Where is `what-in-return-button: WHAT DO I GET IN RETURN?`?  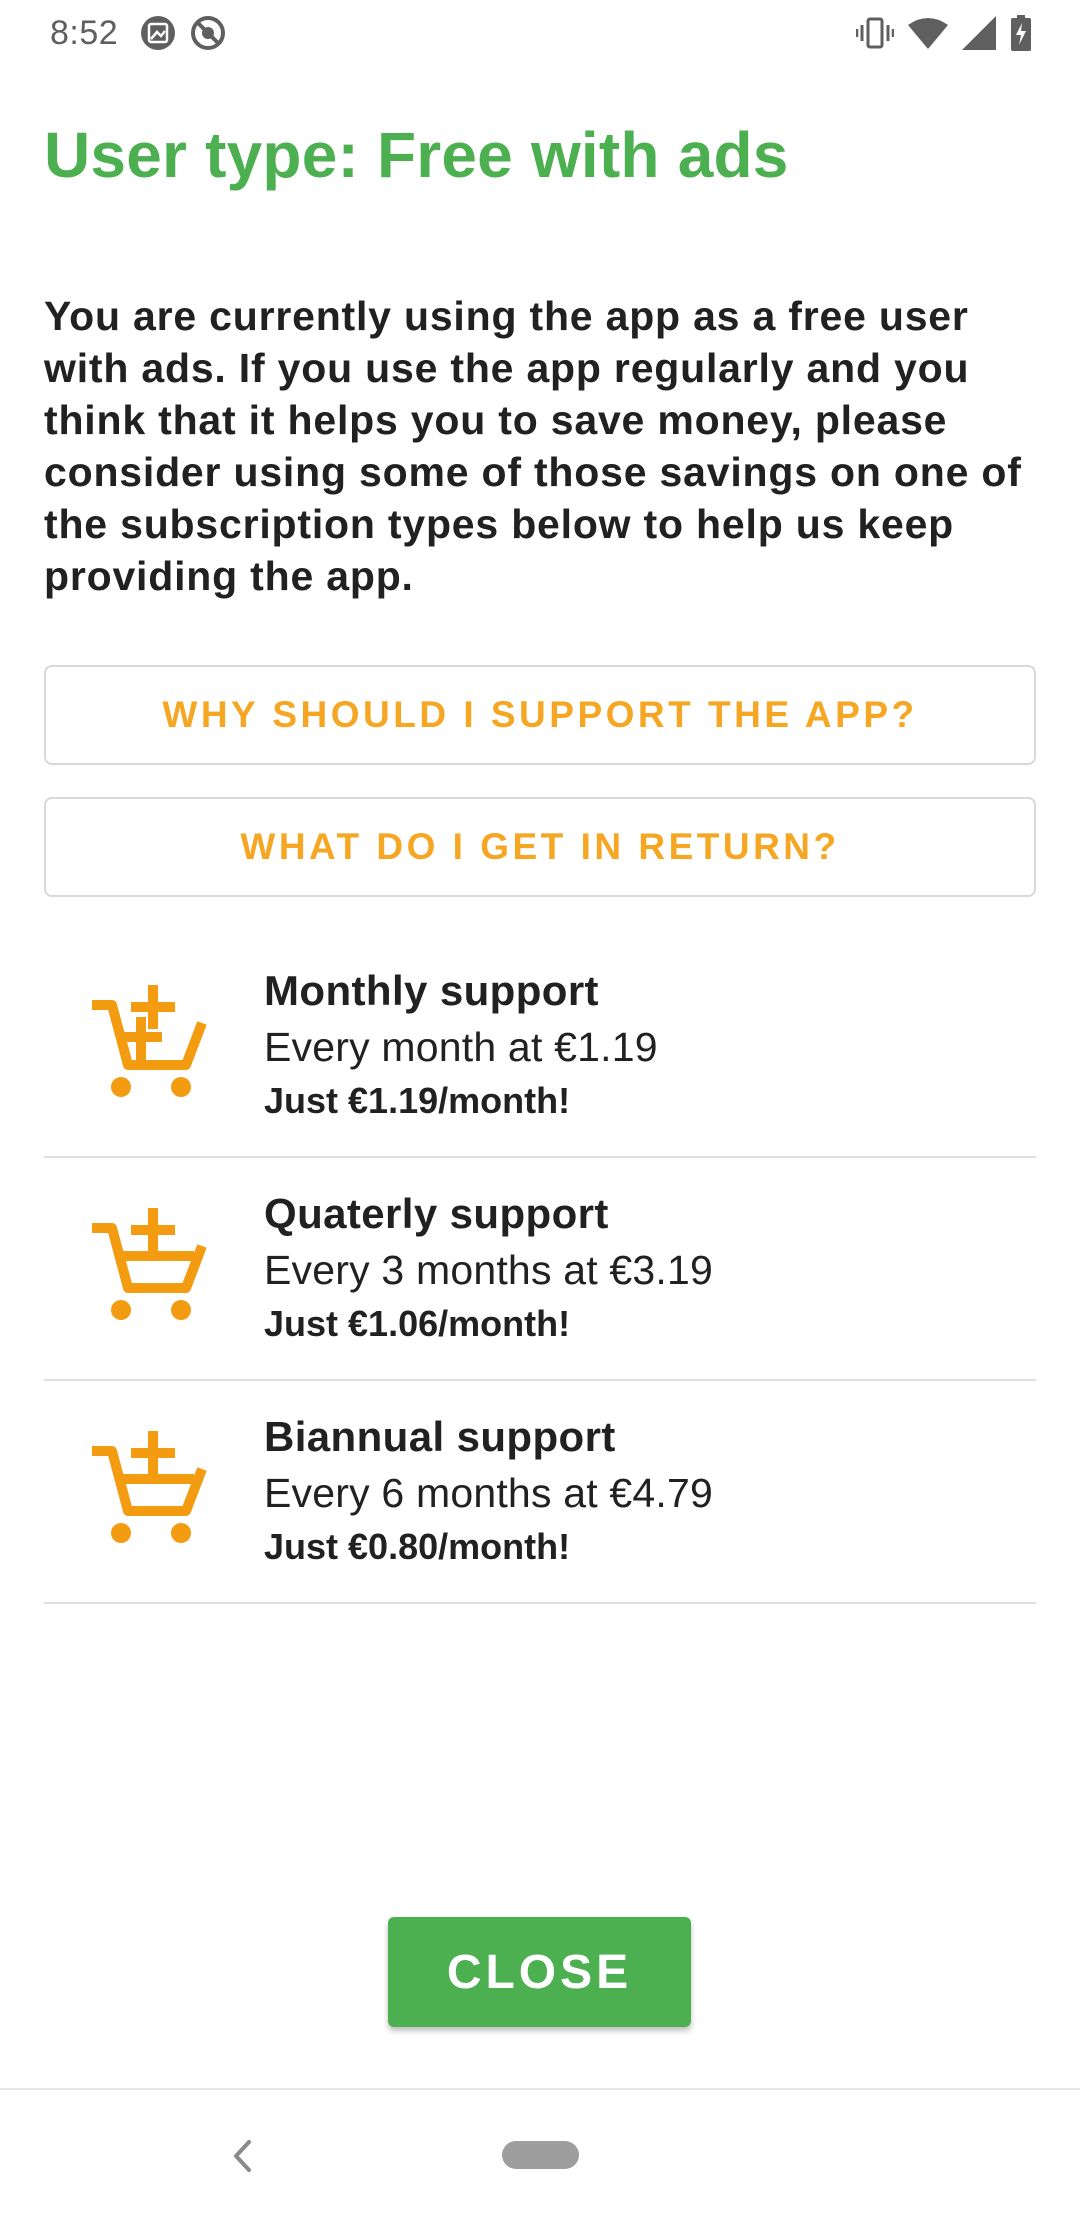 what-in-return-button: WHAT DO I GET IN RETURN? is located at coordinates (540, 847).